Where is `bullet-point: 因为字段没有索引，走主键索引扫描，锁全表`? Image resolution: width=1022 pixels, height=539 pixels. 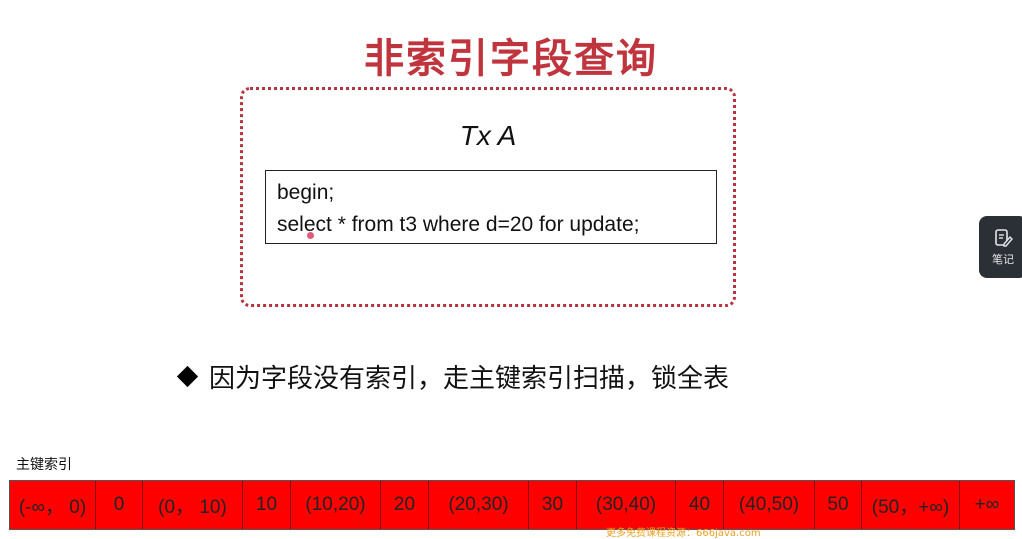 bullet-point: 因为字段没有索引，走主键索引扫描，锁全表 is located at coordinates (453, 376).